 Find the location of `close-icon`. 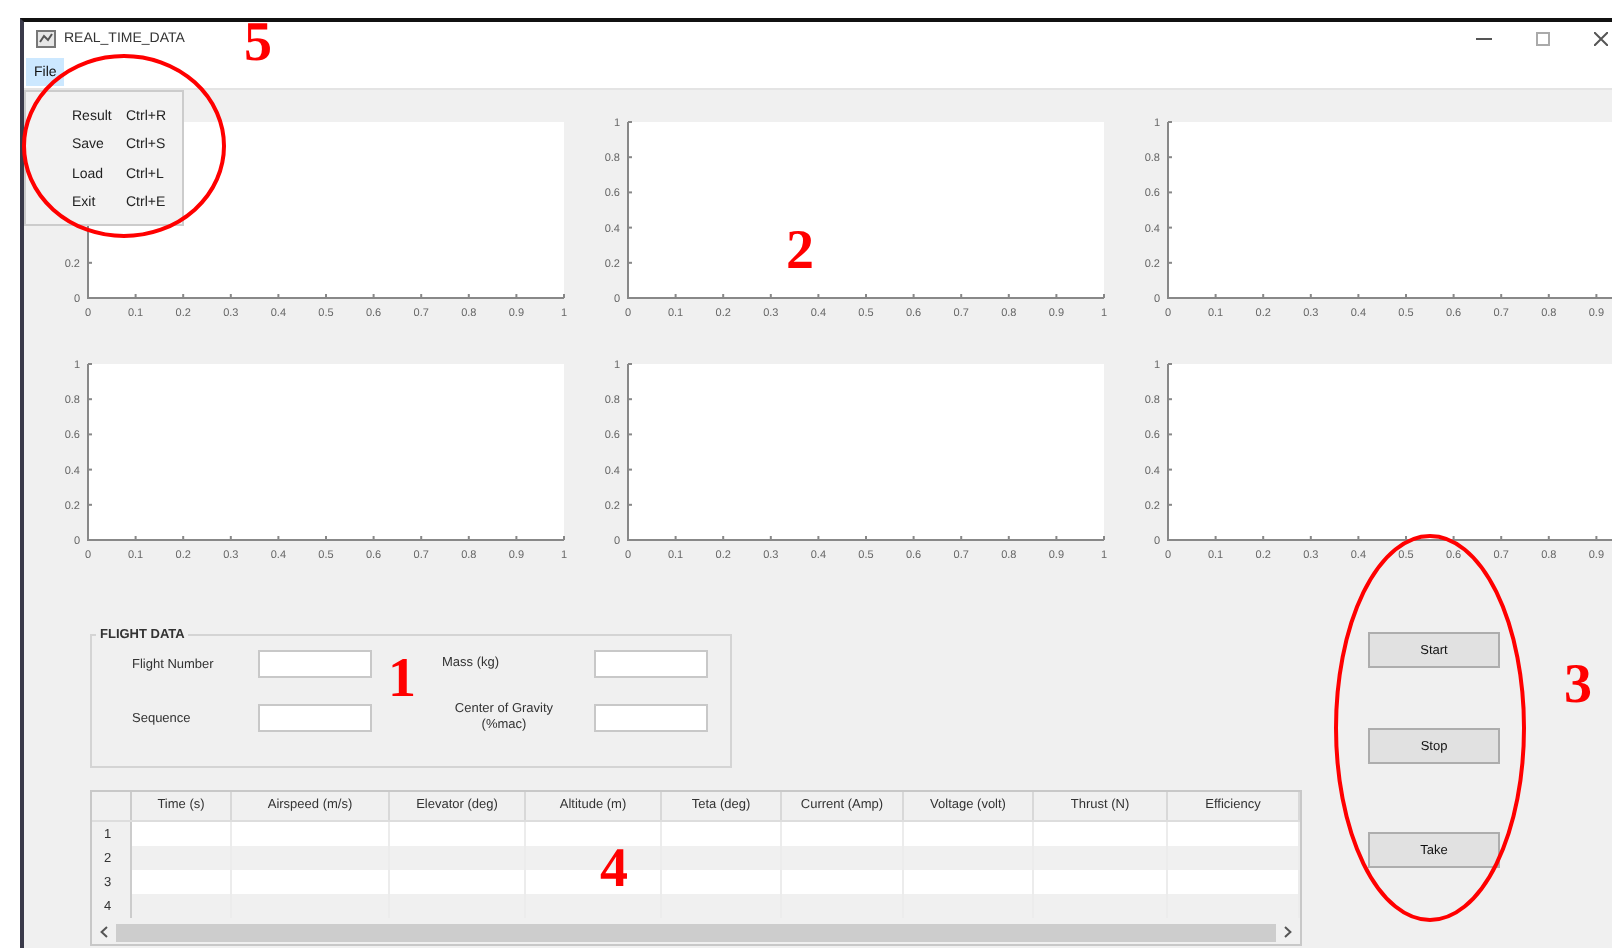

close-icon is located at coordinates (1601, 39).